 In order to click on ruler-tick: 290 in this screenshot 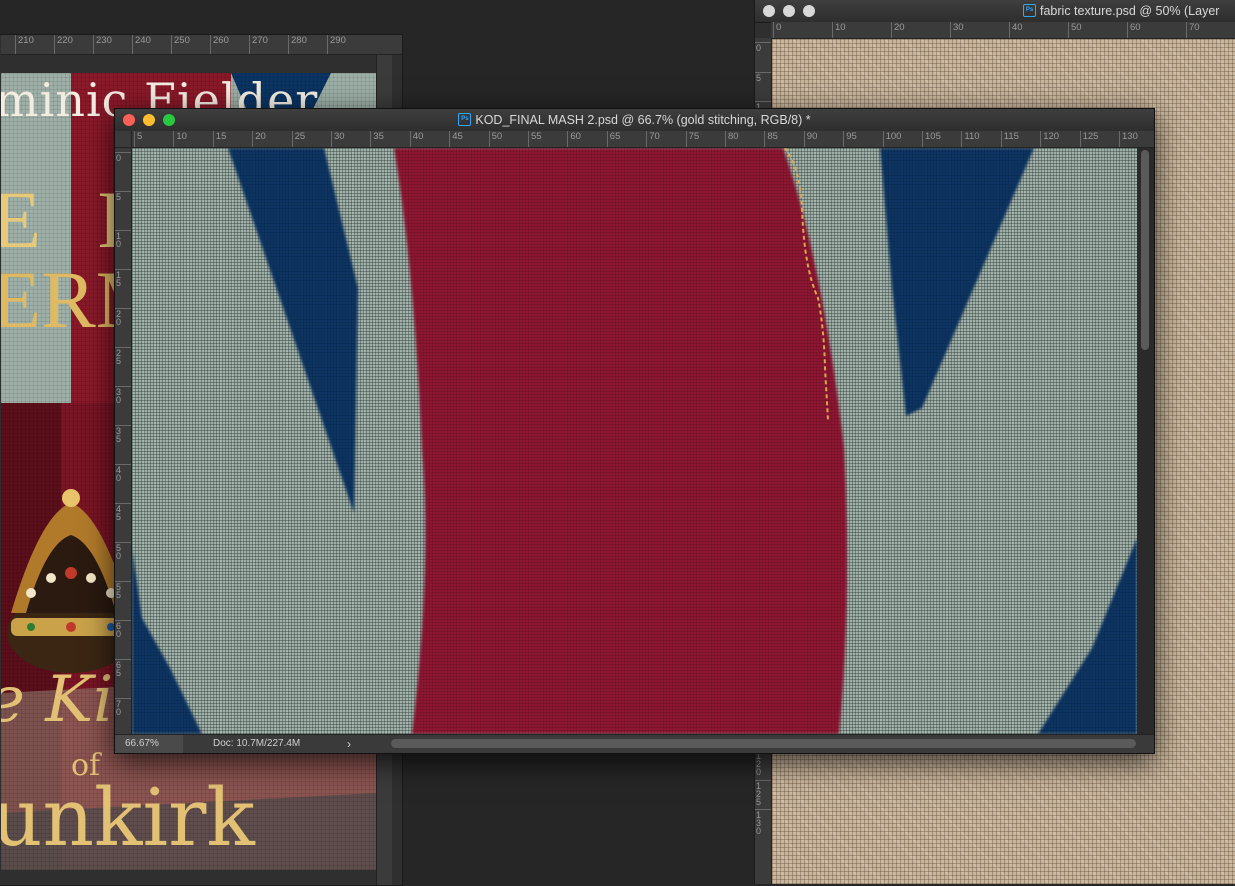, I will do `click(336, 44)`.